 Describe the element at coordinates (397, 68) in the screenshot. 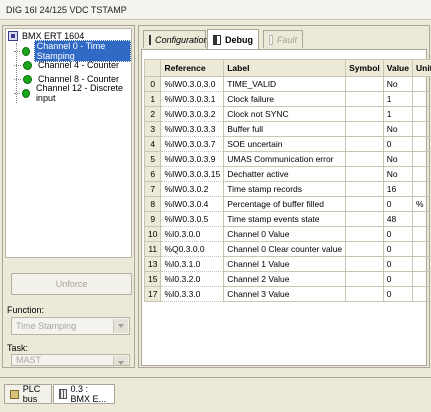

I see `column-header: Value` at that location.